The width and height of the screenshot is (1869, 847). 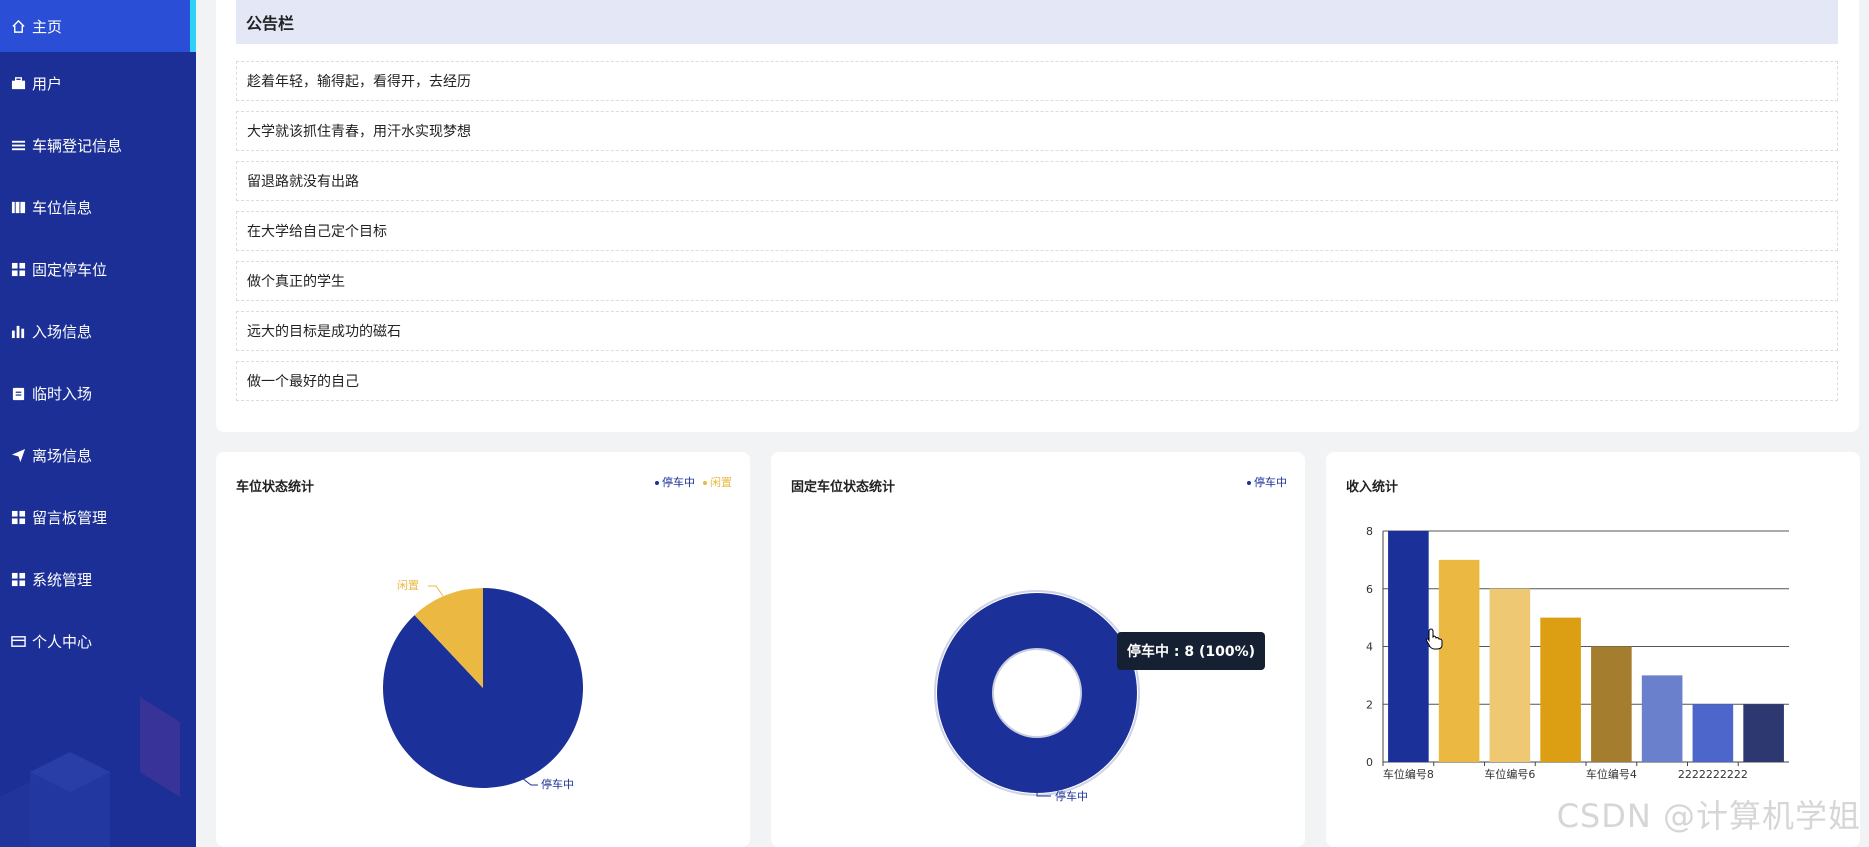 I want to click on parking-status-pie-chart: 停车中 闲置, so click(x=483, y=649).